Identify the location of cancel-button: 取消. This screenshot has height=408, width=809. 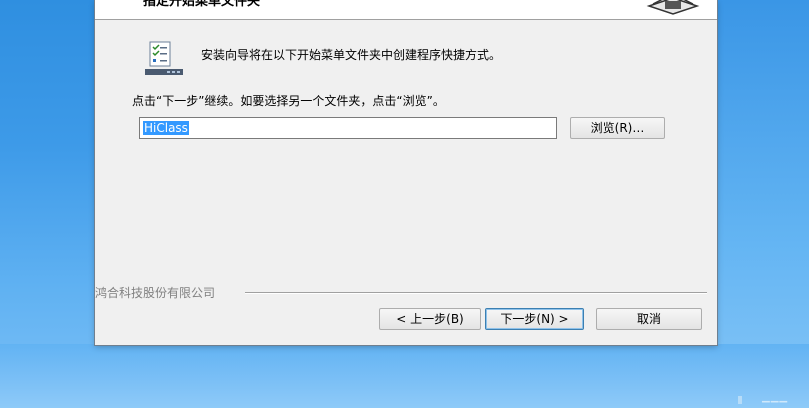
(649, 319).